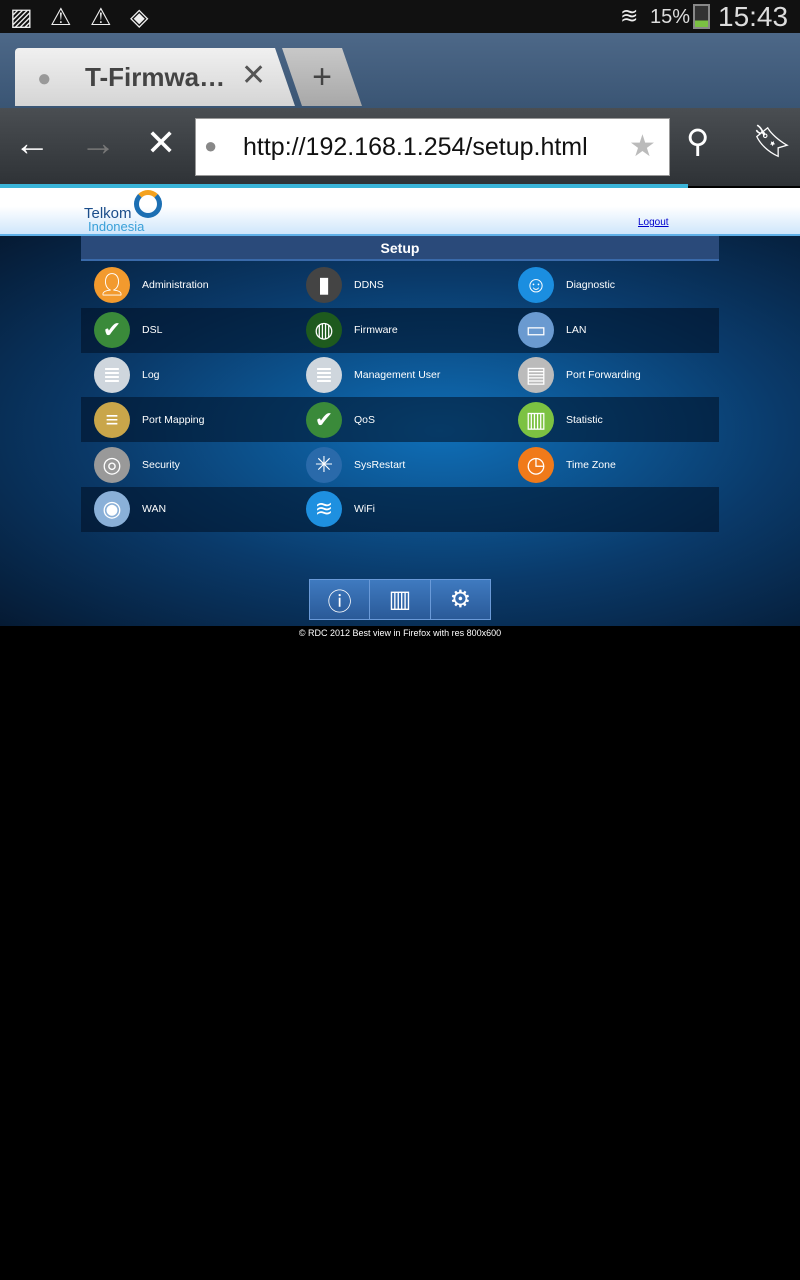 This screenshot has height=1280, width=800. What do you see at coordinates (154, 509) in the screenshot?
I see `menu-item-label: WAN` at bounding box center [154, 509].